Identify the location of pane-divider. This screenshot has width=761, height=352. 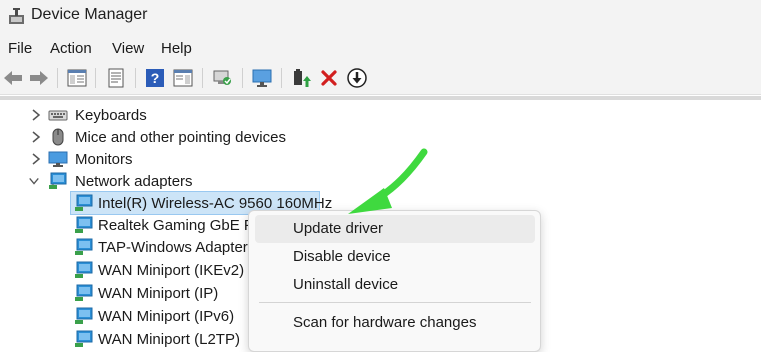
(380, 98).